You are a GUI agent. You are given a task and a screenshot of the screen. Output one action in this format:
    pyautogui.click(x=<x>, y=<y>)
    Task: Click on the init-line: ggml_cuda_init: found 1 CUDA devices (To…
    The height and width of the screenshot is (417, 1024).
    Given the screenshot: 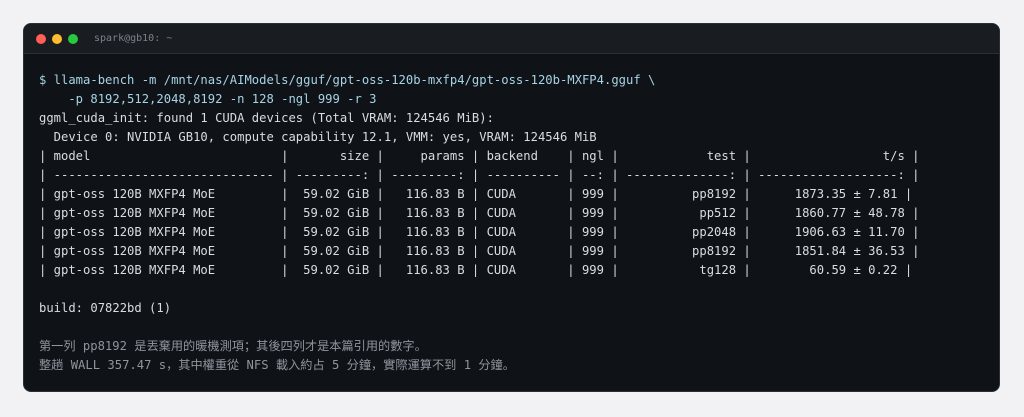 What is the action you would take?
    pyautogui.click(x=266, y=118)
    